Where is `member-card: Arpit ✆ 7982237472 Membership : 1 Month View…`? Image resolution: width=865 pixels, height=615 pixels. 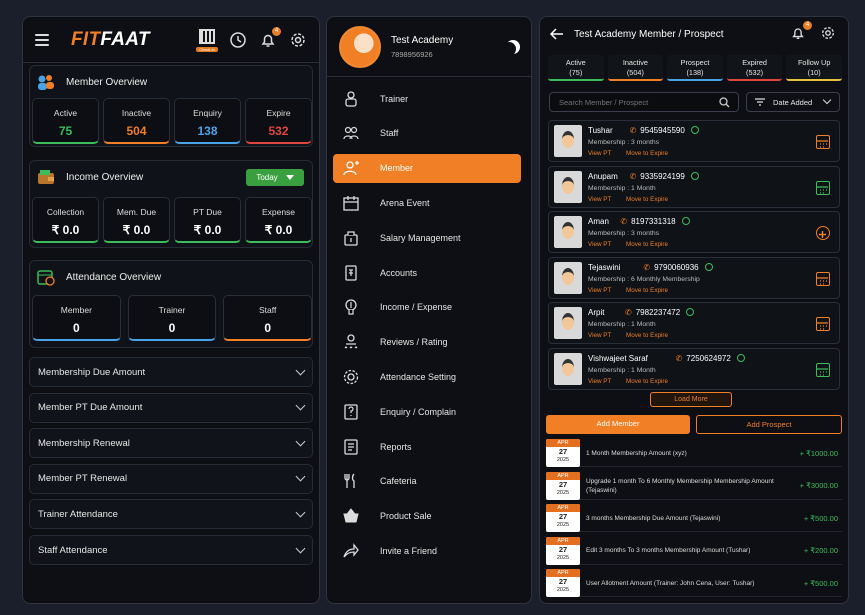
member-card: Arpit ✆ 7982237472 Membership : 1 Month View… is located at coordinates (694, 323).